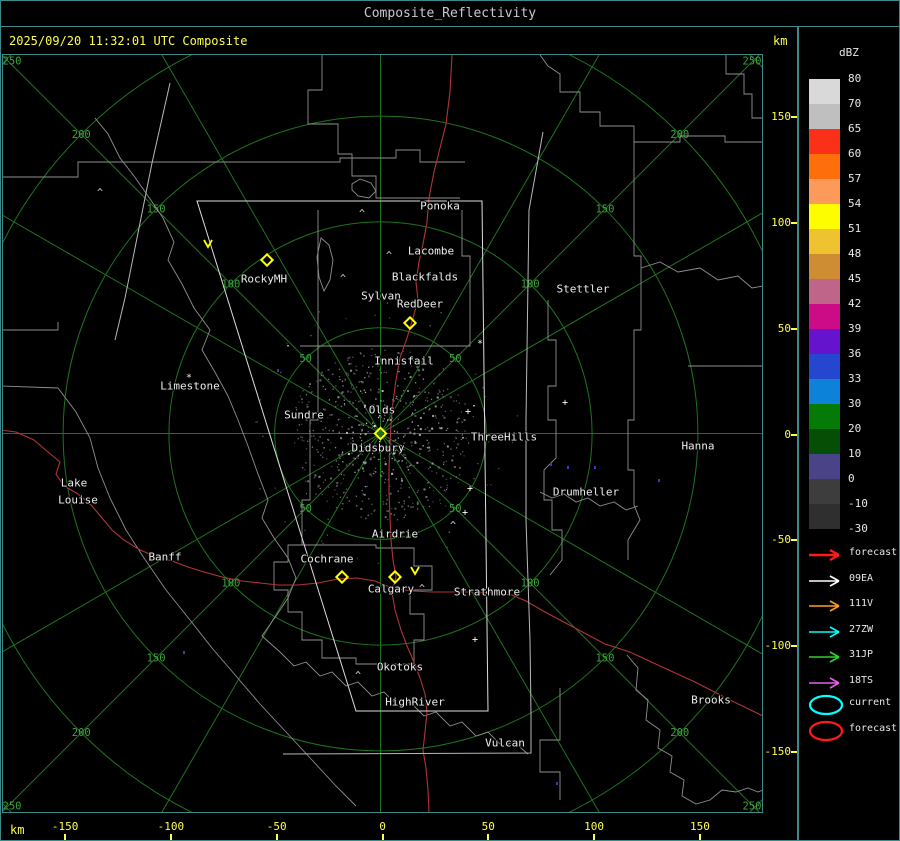 The height and width of the screenshot is (841, 900). I want to click on right-axis-label-150: 150, so click(781, 117).